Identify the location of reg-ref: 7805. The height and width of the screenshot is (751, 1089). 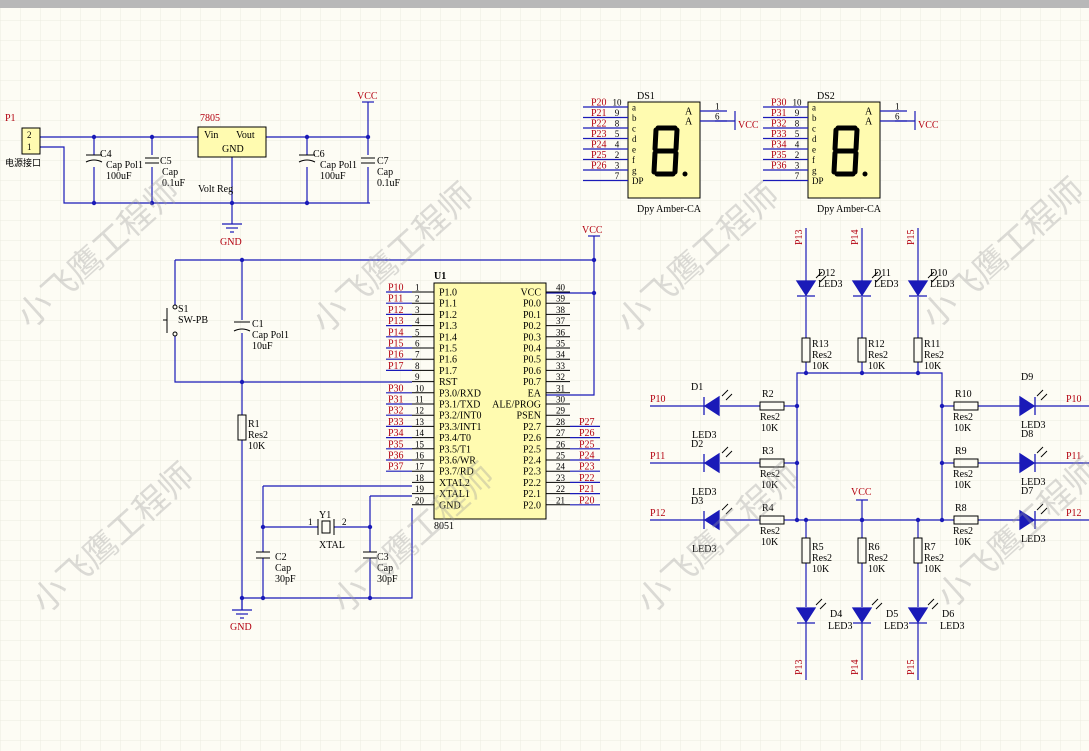
(210, 118).